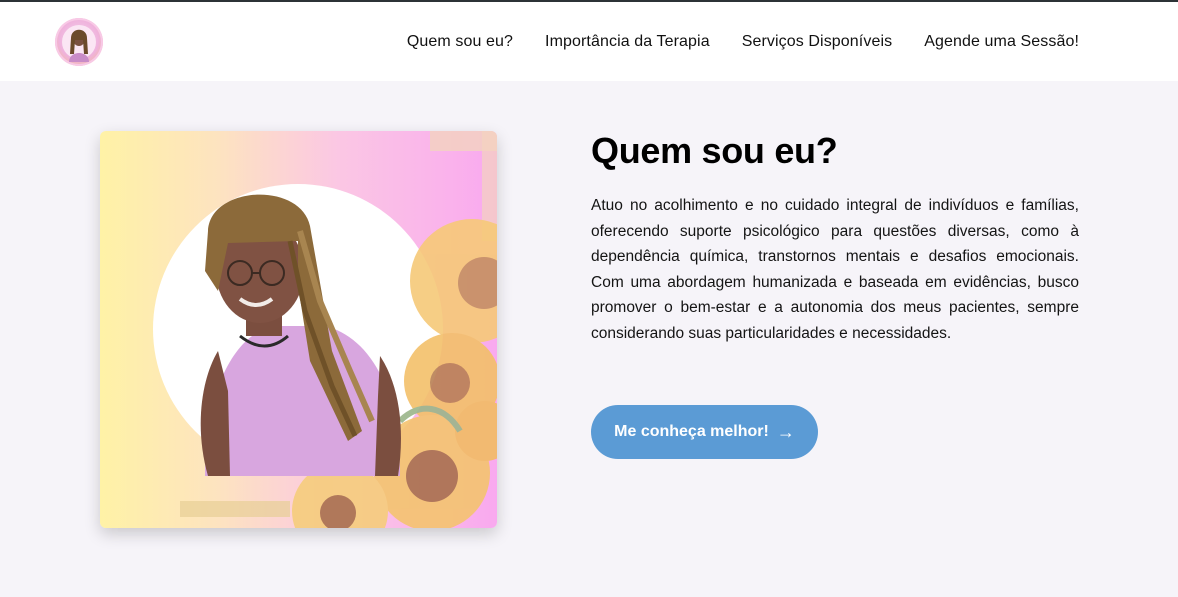  Describe the element at coordinates (691, 431) in the screenshot. I see `learn-more-button-label: Me conheça melhor!` at that location.